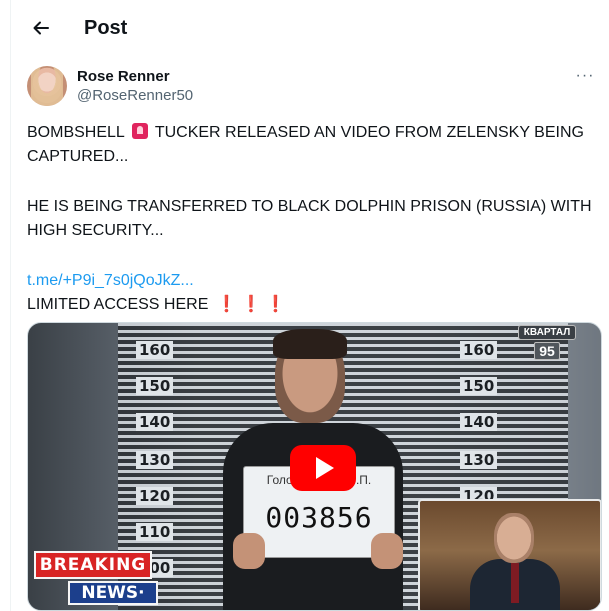 The image size is (609, 611). Describe the element at coordinates (106, 28) in the screenshot. I see `page-title: Post` at that location.